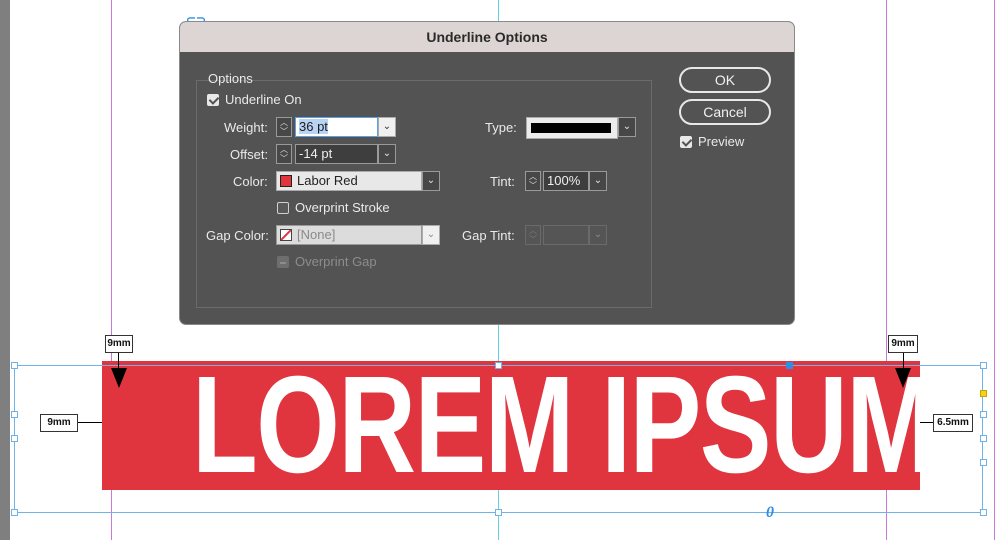 This screenshot has height=540, width=999. I want to click on gap-color-value: [None], so click(316, 234).